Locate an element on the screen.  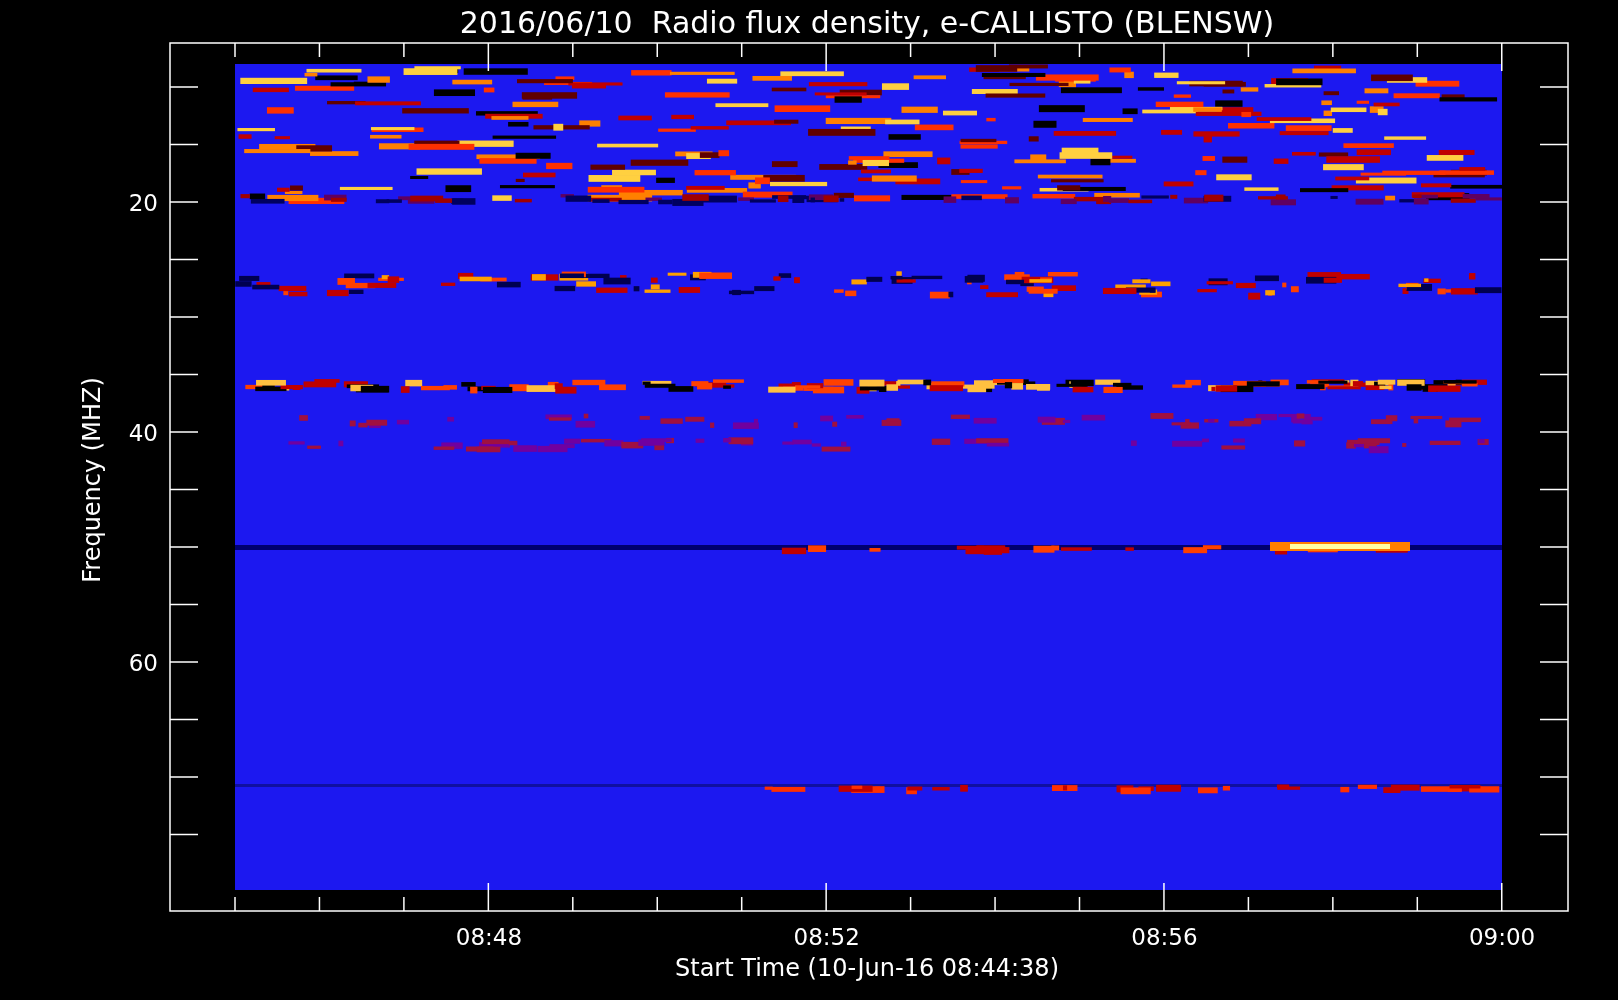
y-axis-label: Frequency (MHZ) is located at coordinates (92, 480).